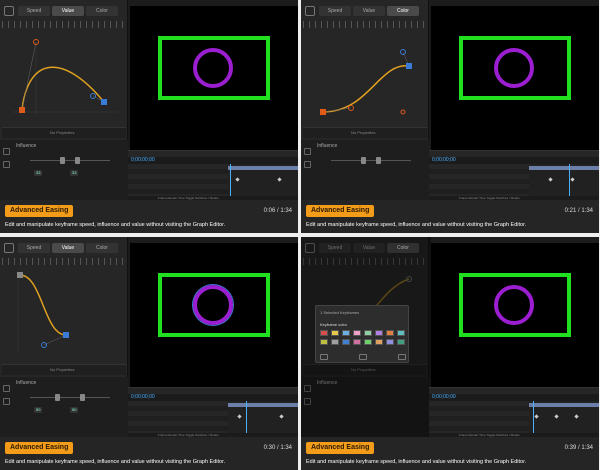 The image size is (600, 470). I want to click on panel-tabs: Speed Value Color, so click(64, 249).